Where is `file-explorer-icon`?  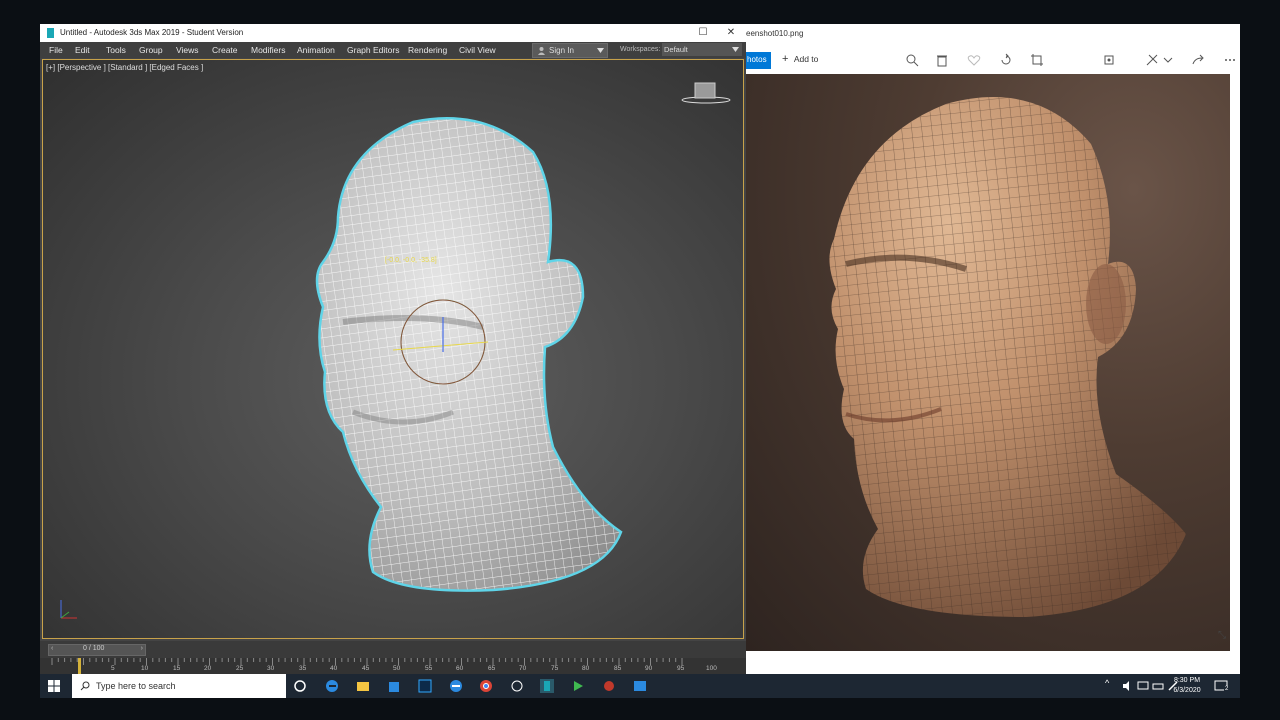 file-explorer-icon is located at coordinates (363, 686).